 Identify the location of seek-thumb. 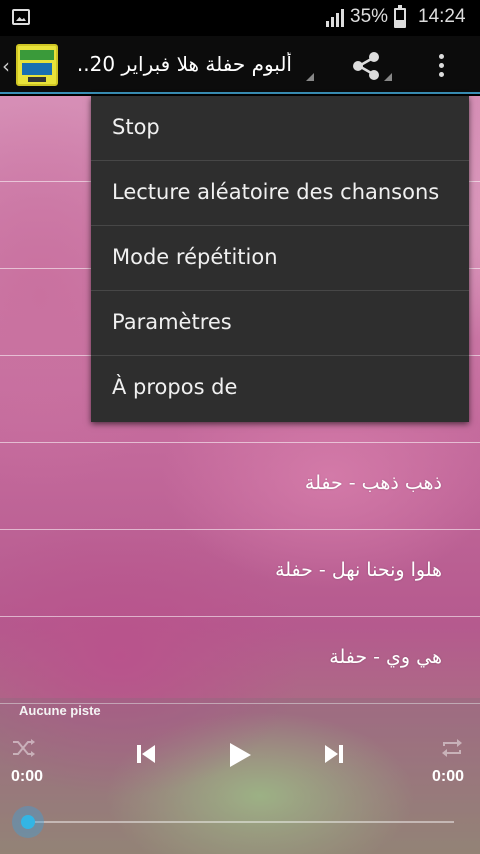
(28, 822).